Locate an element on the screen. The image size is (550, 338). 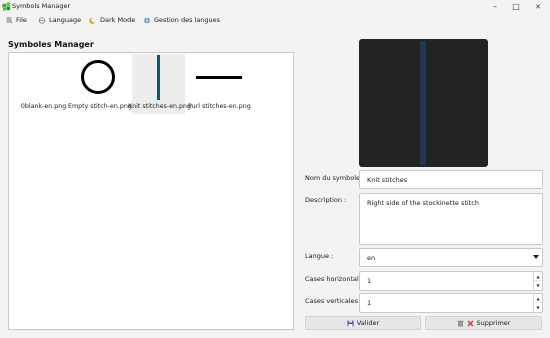
menu-file: File is located at coordinates (16, 20).